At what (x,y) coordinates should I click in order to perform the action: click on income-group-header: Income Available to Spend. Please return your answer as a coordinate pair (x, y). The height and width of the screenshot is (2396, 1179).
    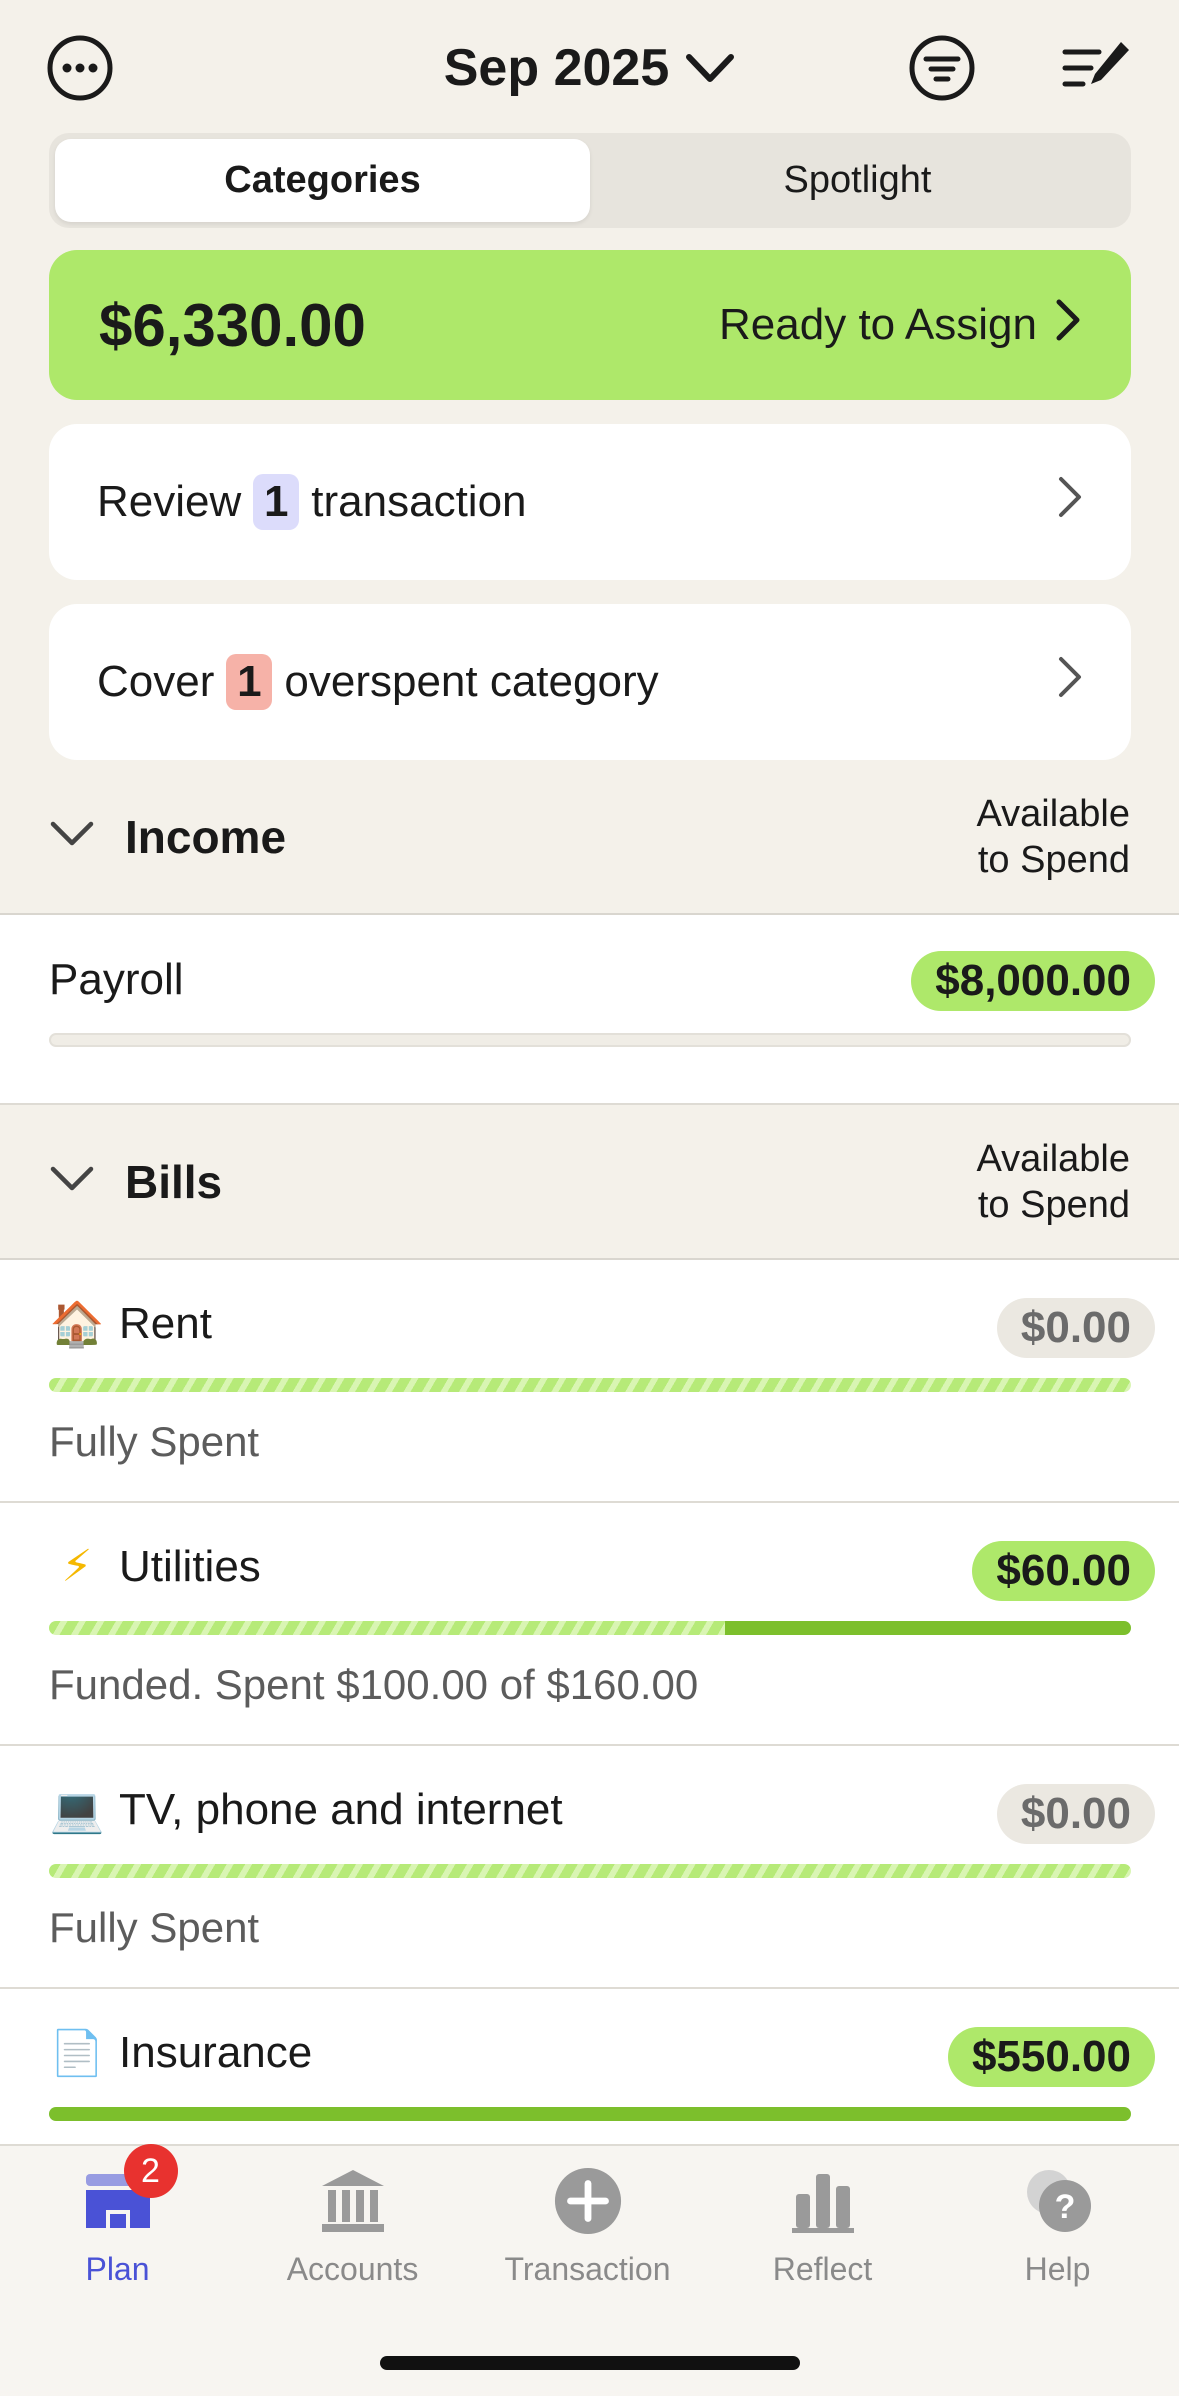
    Looking at the image, I should click on (589, 837).